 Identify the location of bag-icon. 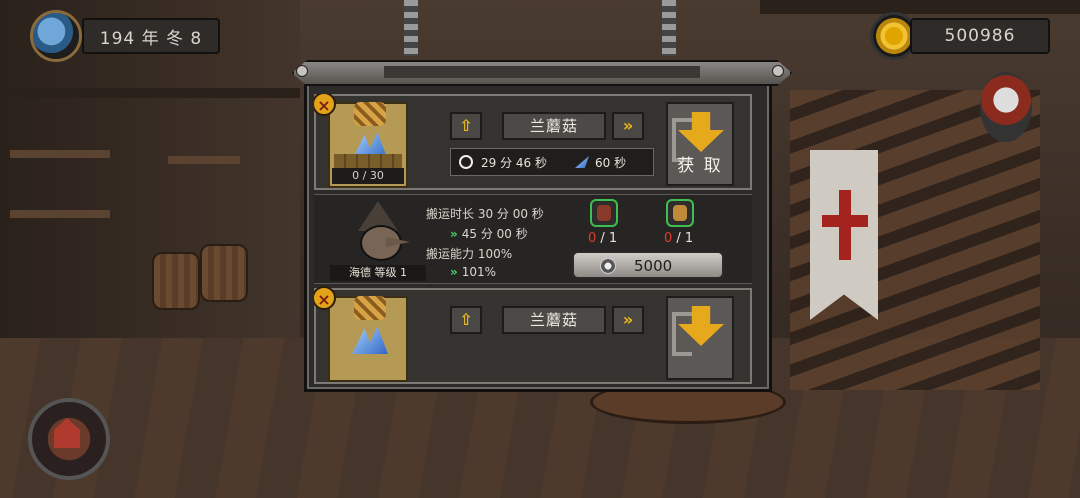
(680, 213).